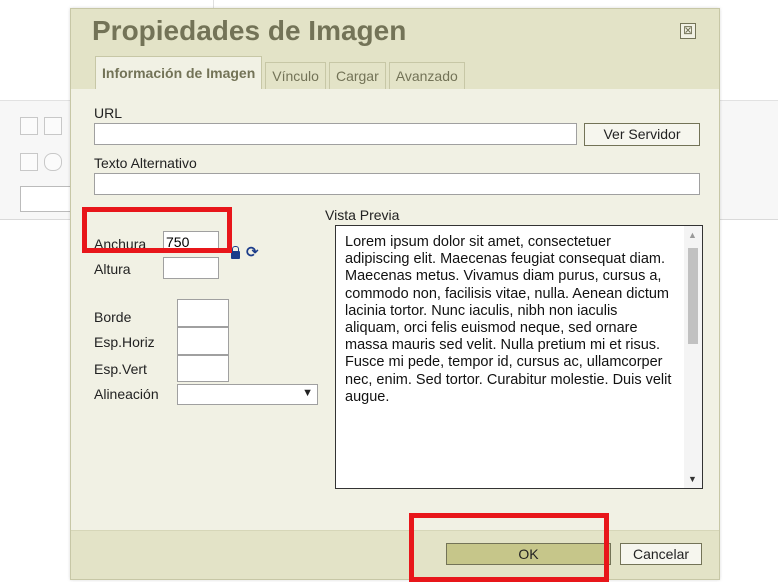  What do you see at coordinates (692, 479) in the screenshot?
I see `scroll-down-arrow-icon: ▼` at bounding box center [692, 479].